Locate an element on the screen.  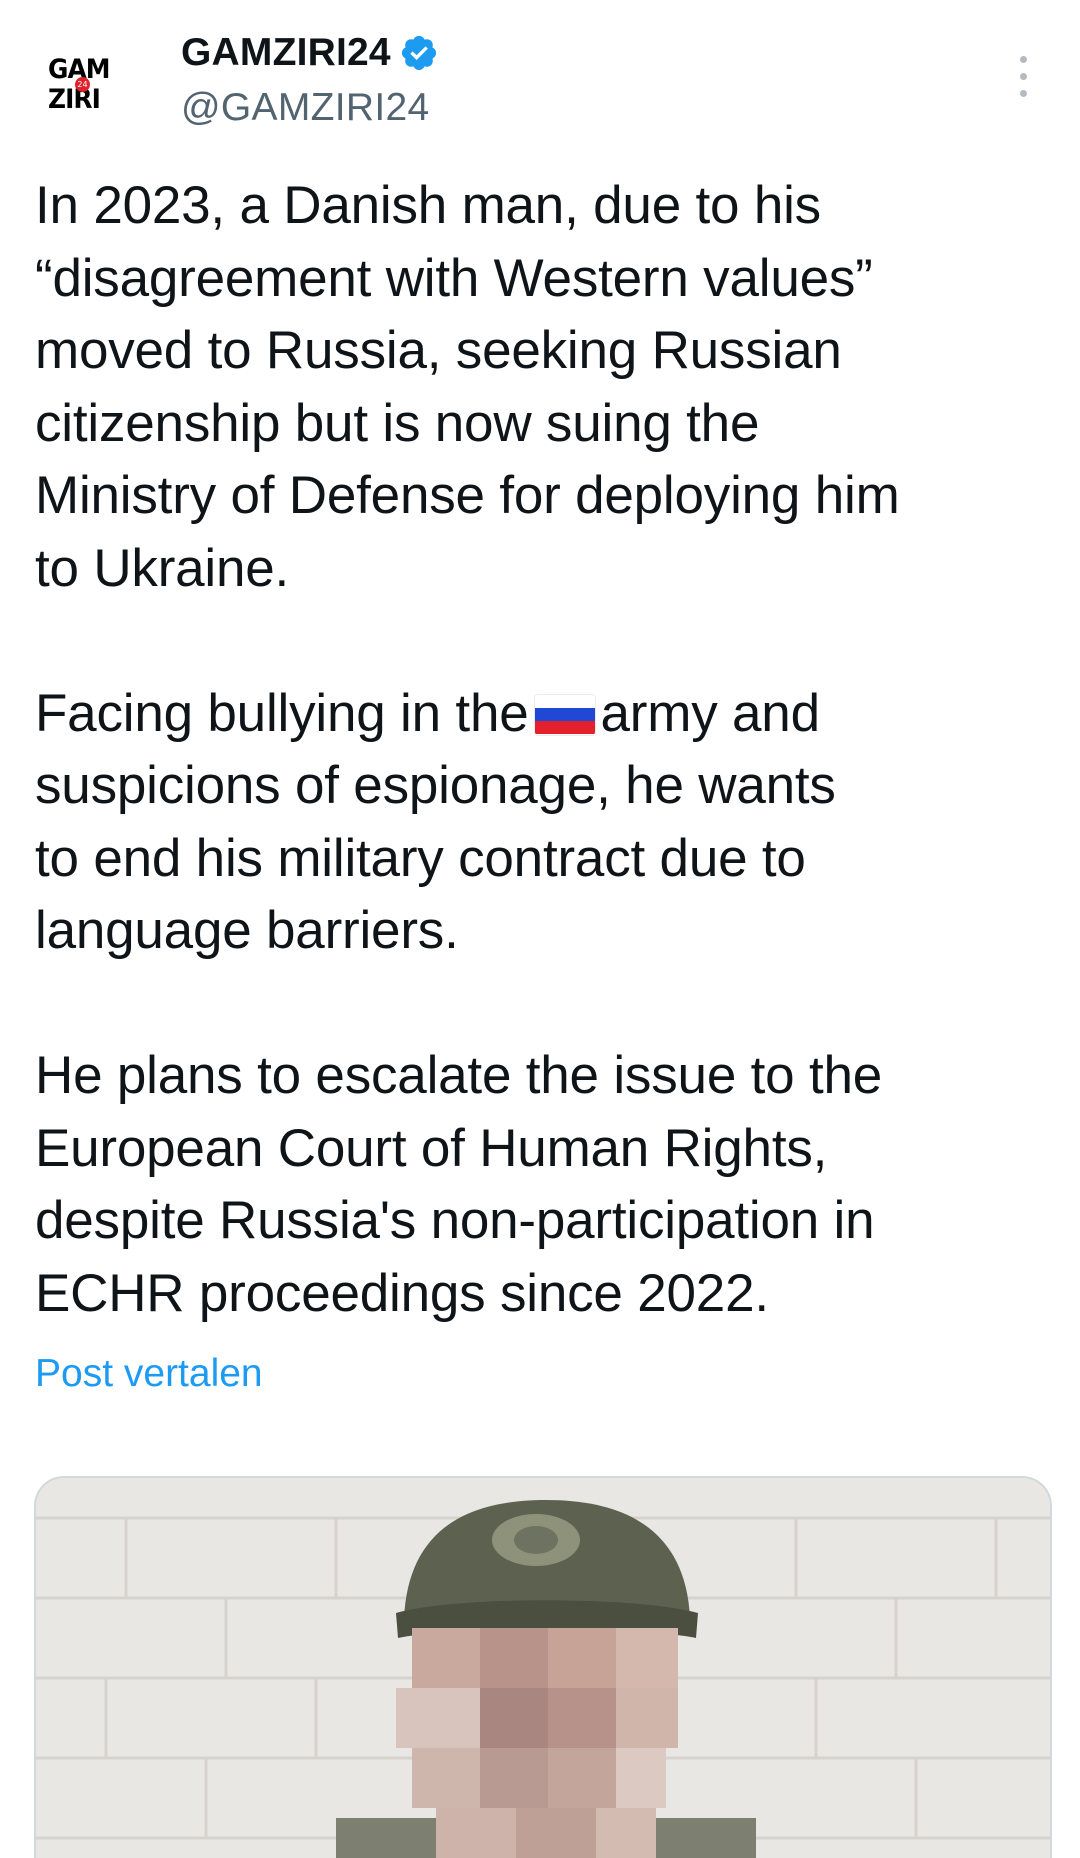
avatar: GAM ZIRI 24 is located at coordinates (91, 87).